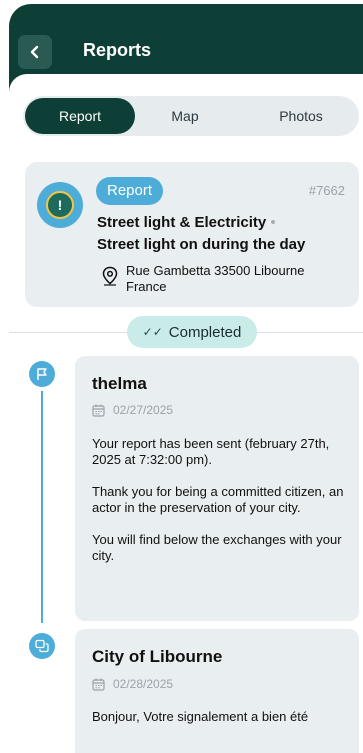  Describe the element at coordinates (42, 507) in the screenshot. I see `timeline-line` at that location.